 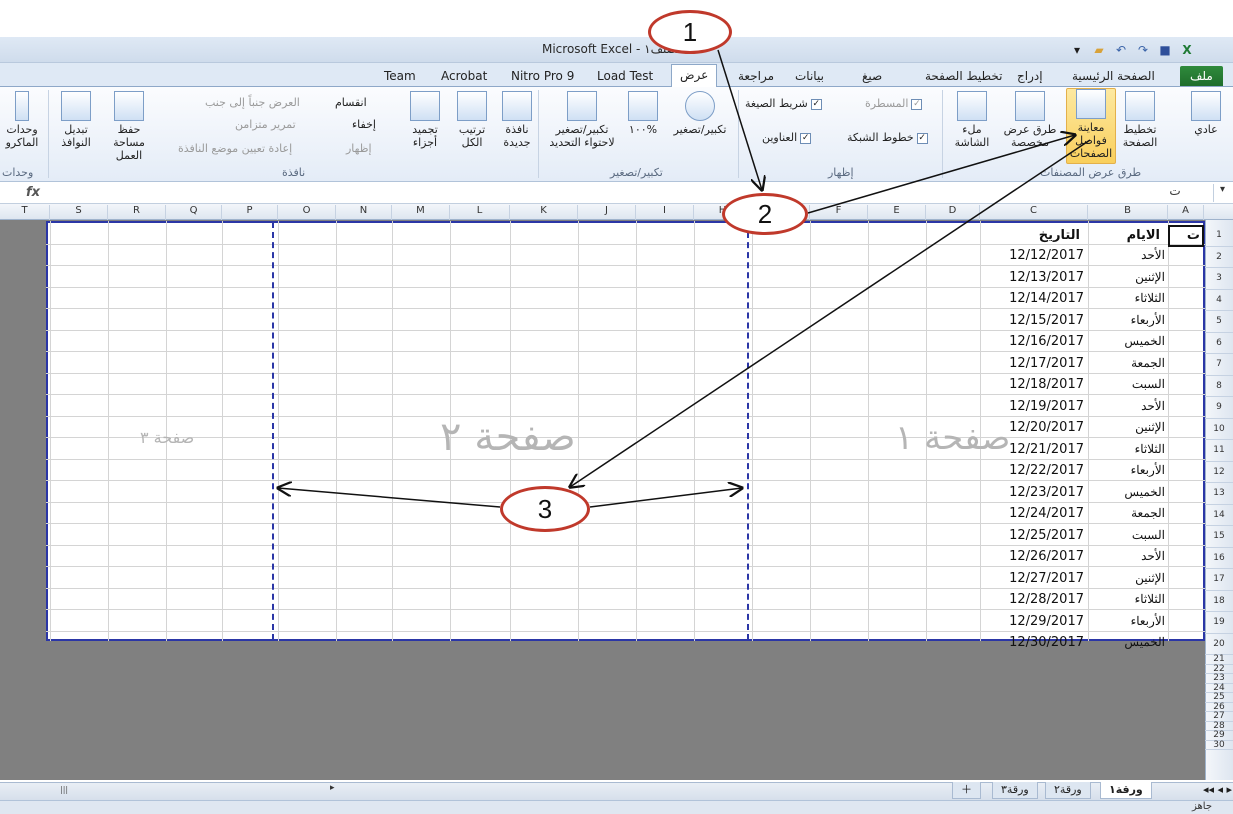 I want to click on unhide-button: إظهار, so click(x=359, y=148).